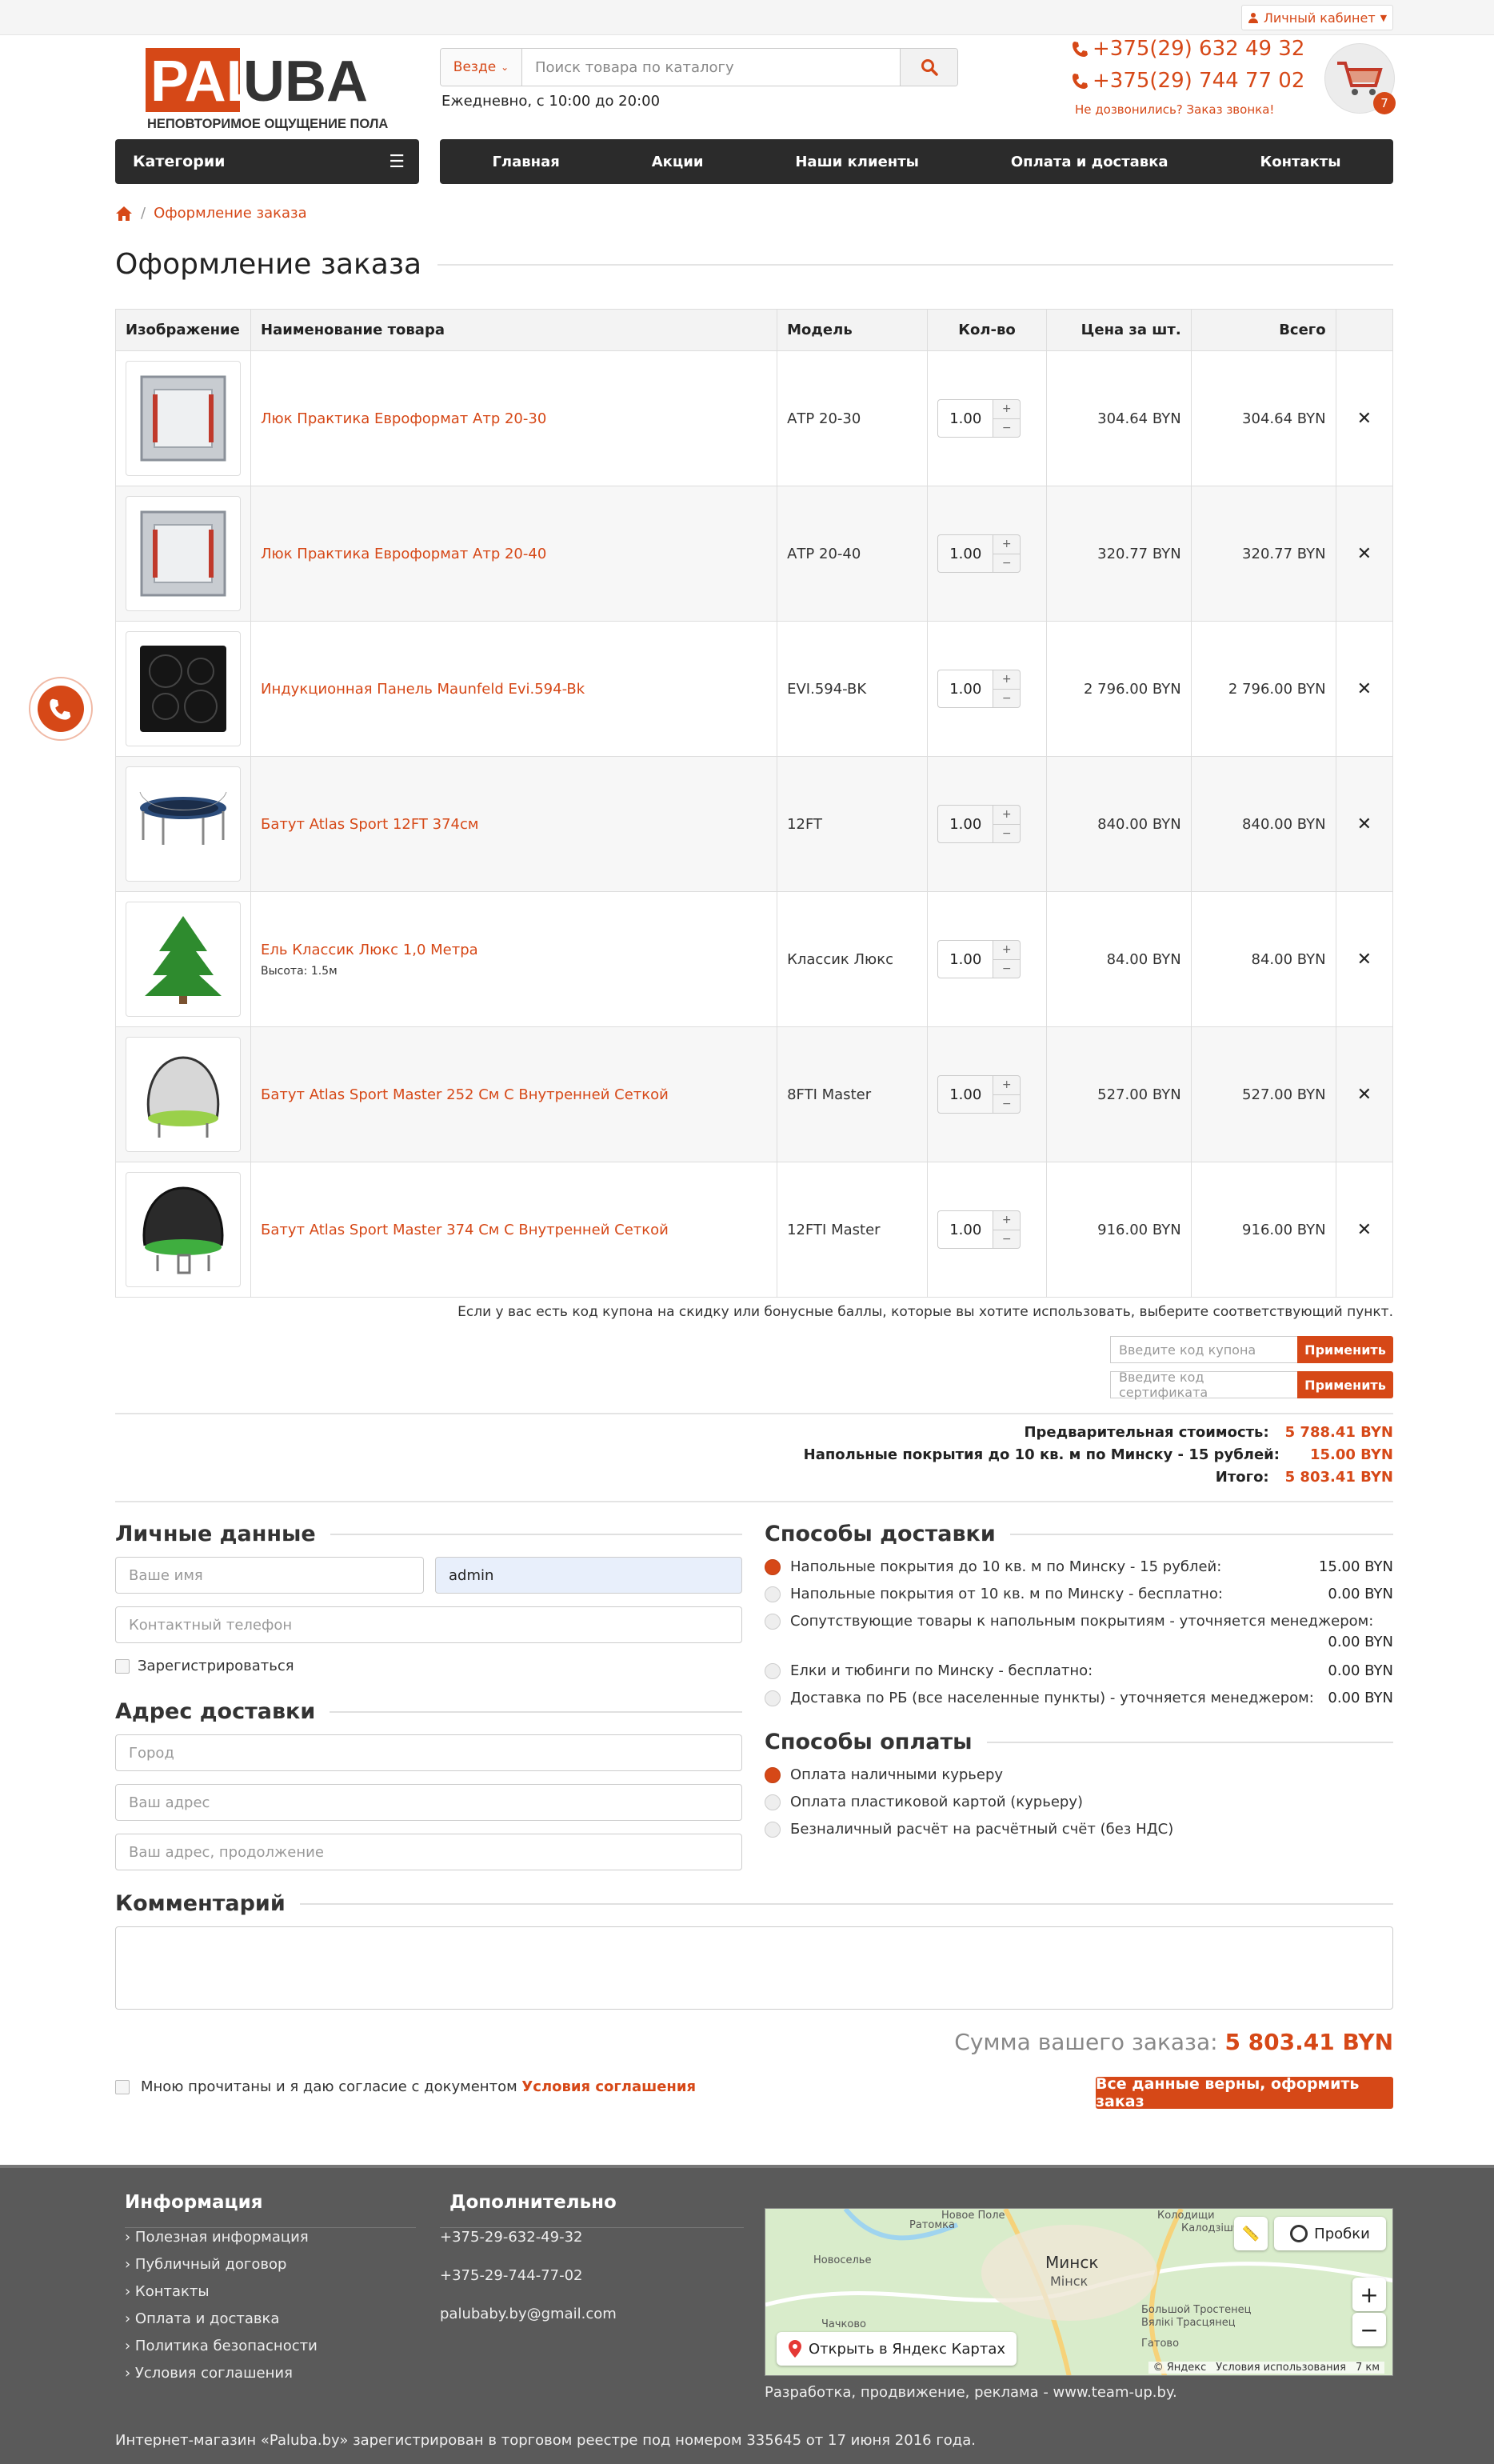 The width and height of the screenshot is (1494, 2464). What do you see at coordinates (1300, 162) in the screenshot?
I see `menu-item-contacts: Контакты` at bounding box center [1300, 162].